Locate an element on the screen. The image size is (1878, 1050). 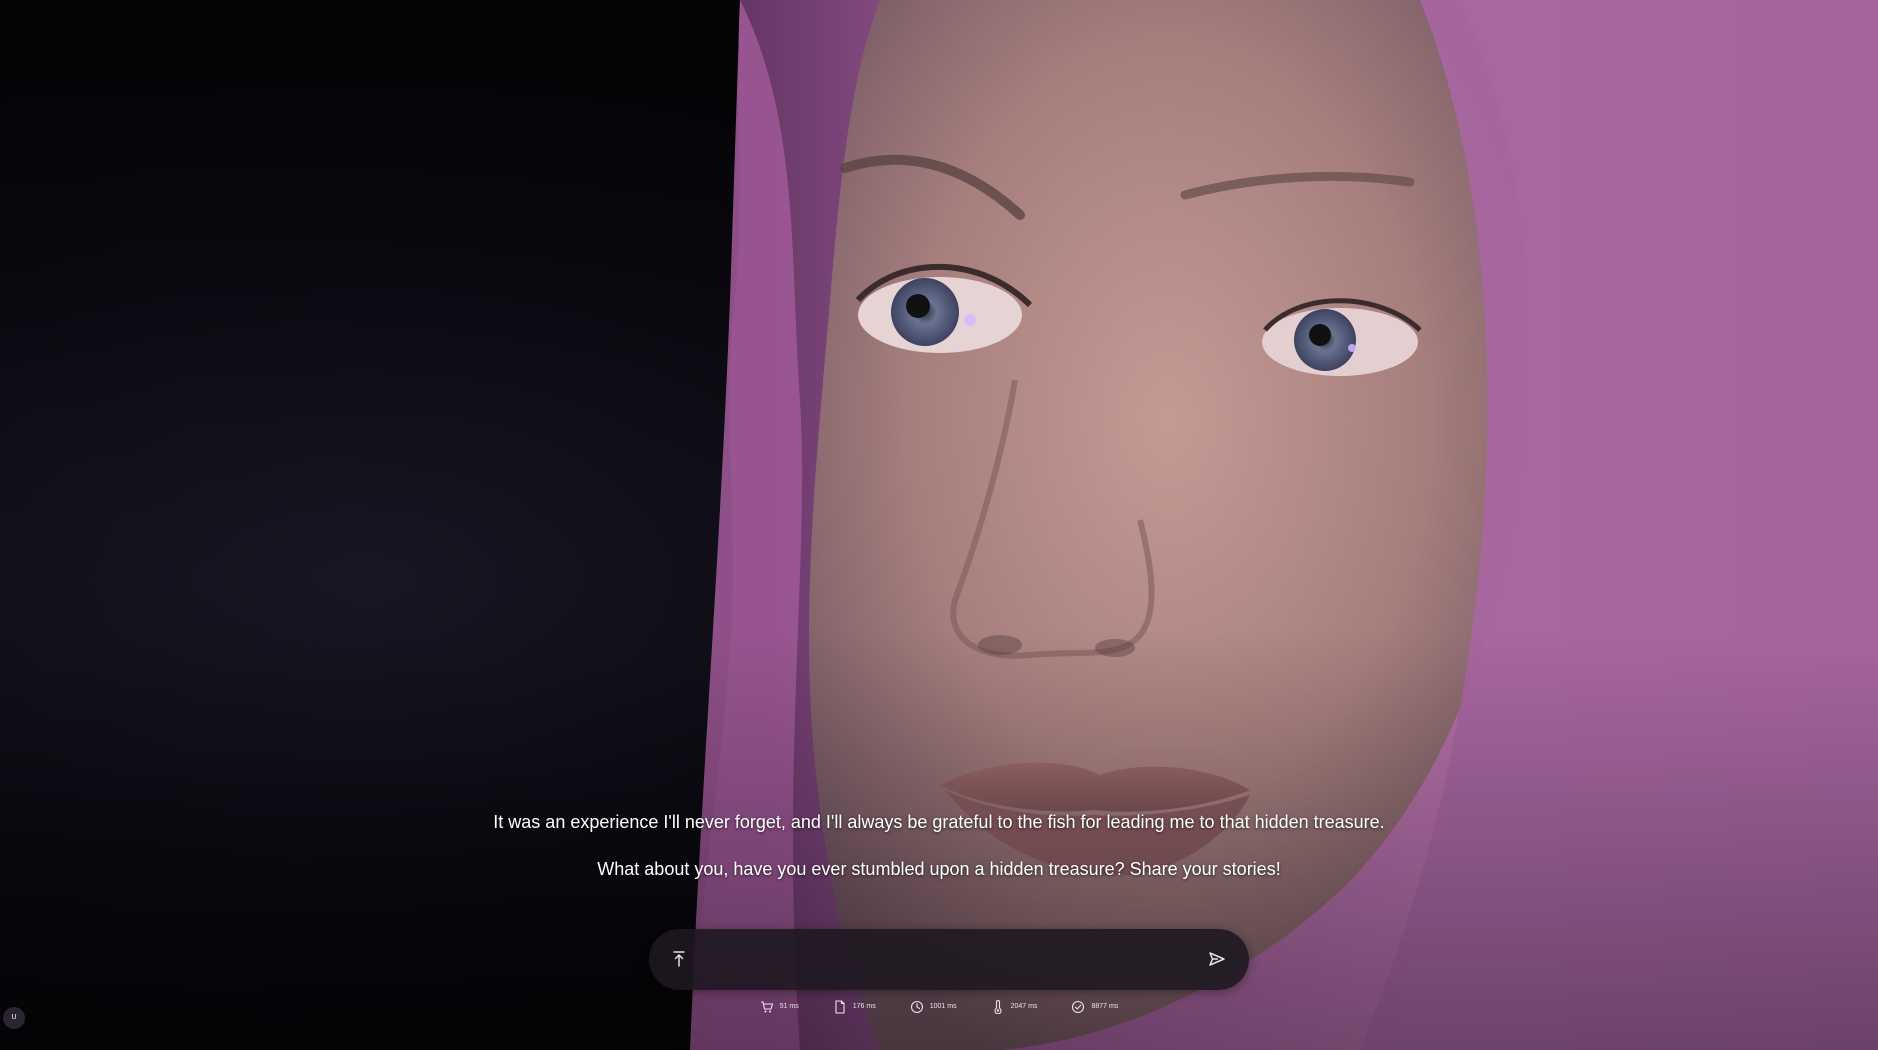
cart-icon is located at coordinates (766, 1007).